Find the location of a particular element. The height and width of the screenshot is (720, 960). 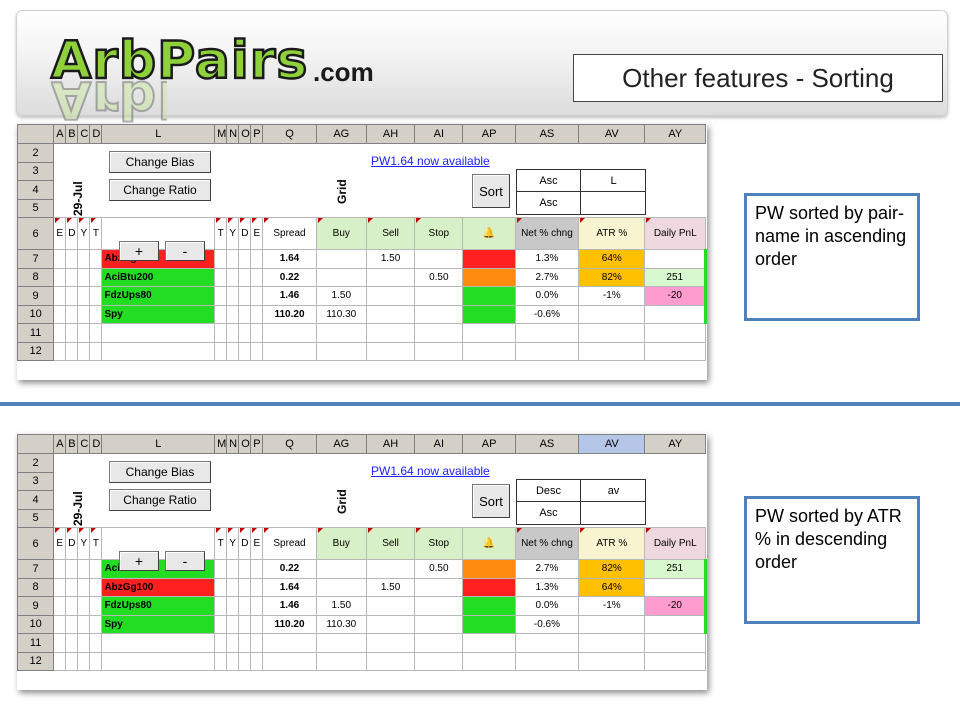

row-header: 2 is located at coordinates (36, 463).